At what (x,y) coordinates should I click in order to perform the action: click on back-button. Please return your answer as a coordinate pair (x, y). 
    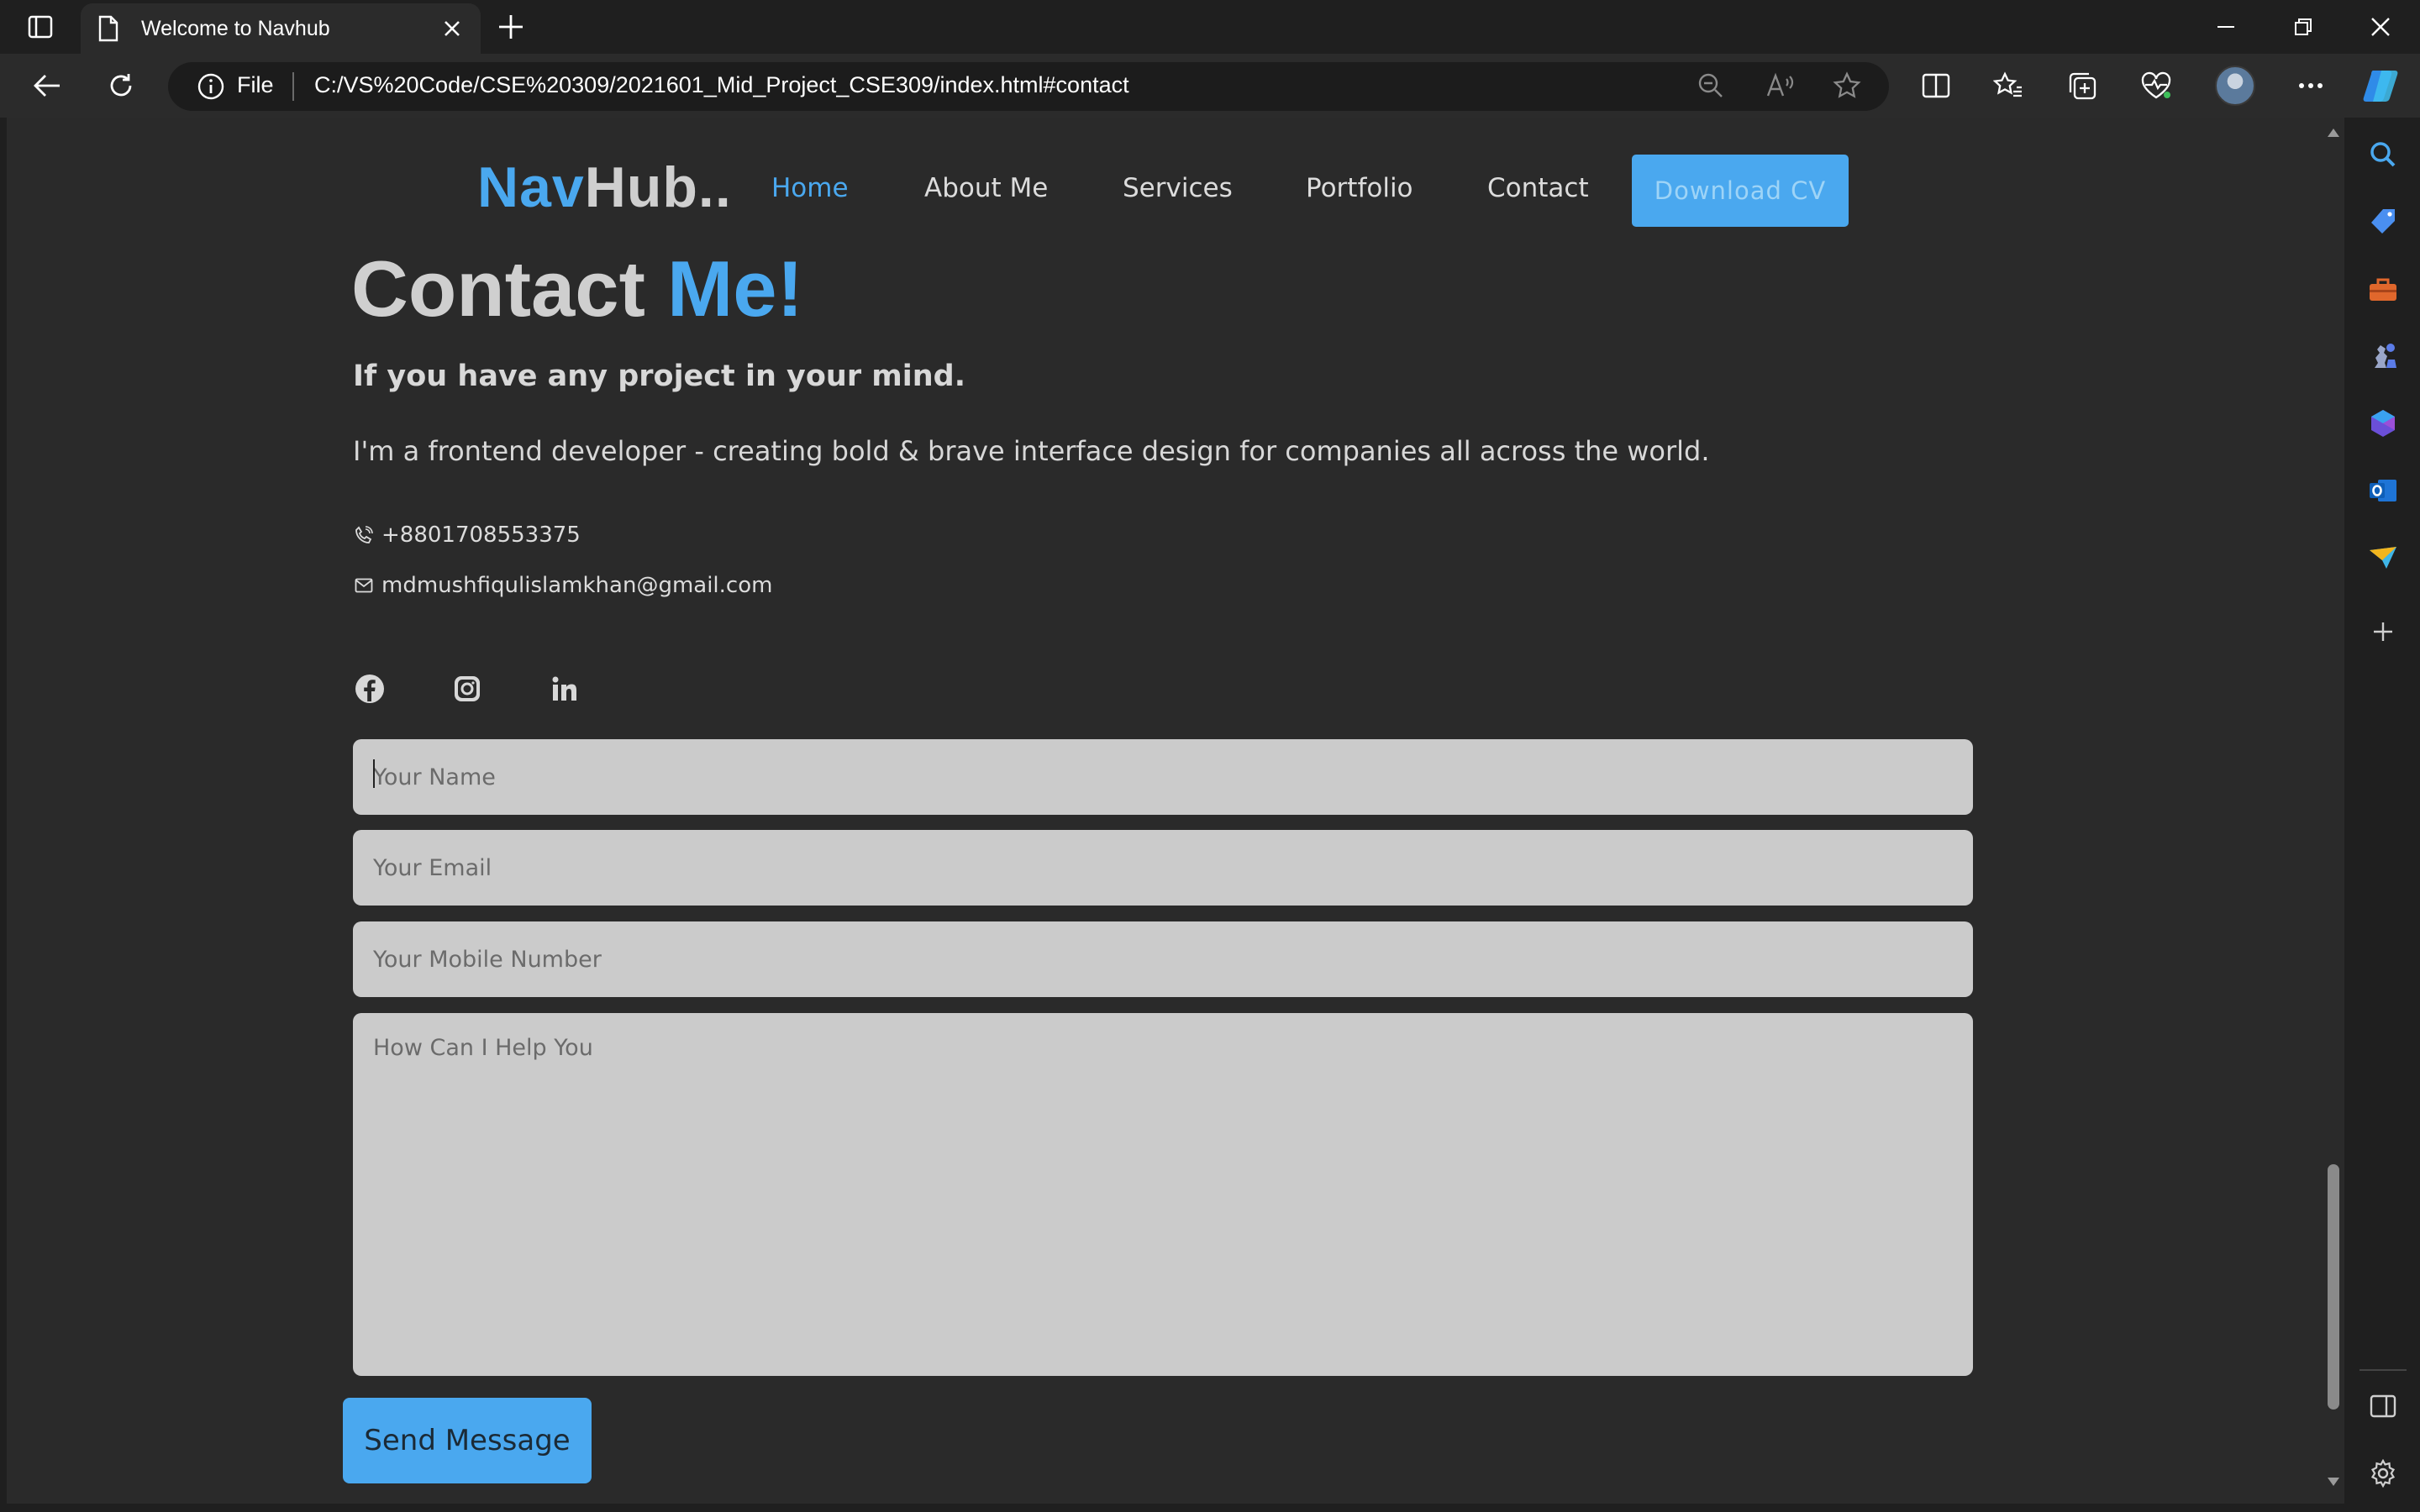
    Looking at the image, I should click on (47, 85).